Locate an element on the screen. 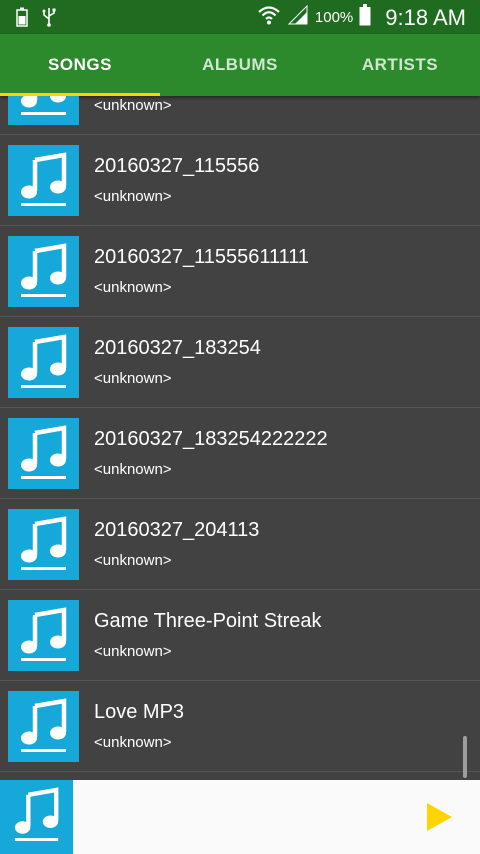 The width and height of the screenshot is (480, 854). tab-artists: ARTISTS is located at coordinates (400, 65).